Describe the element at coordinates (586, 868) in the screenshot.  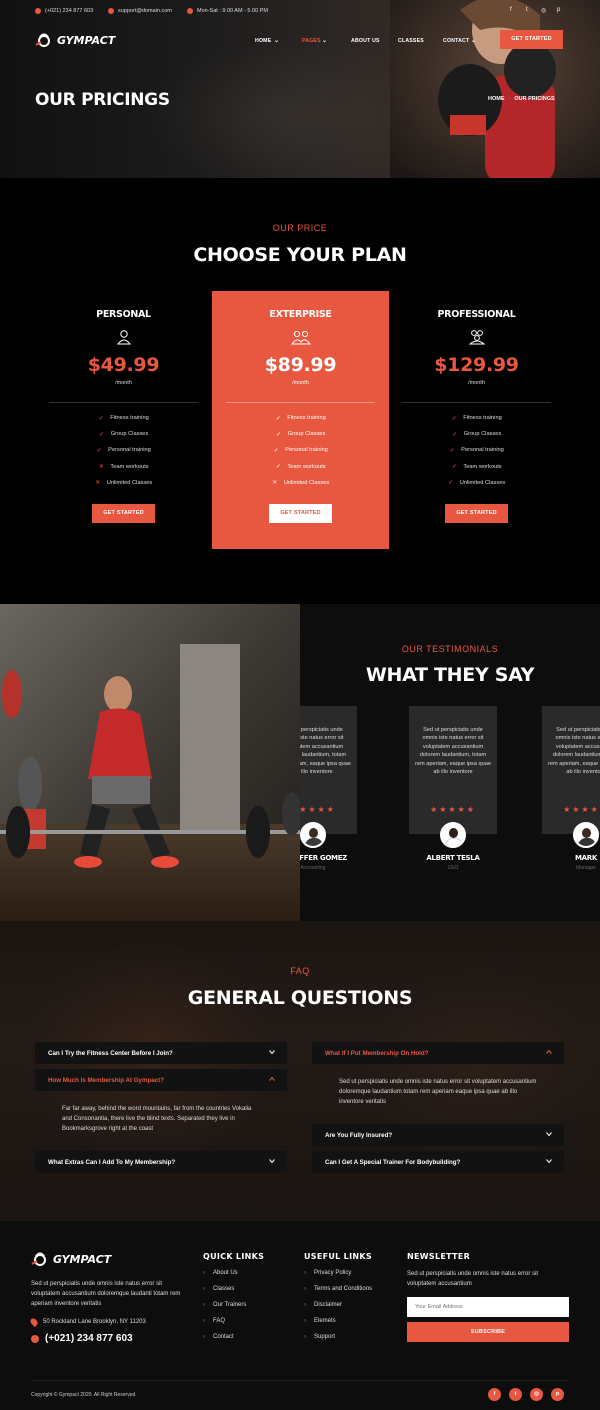
I see `author-role: Manager` at that location.